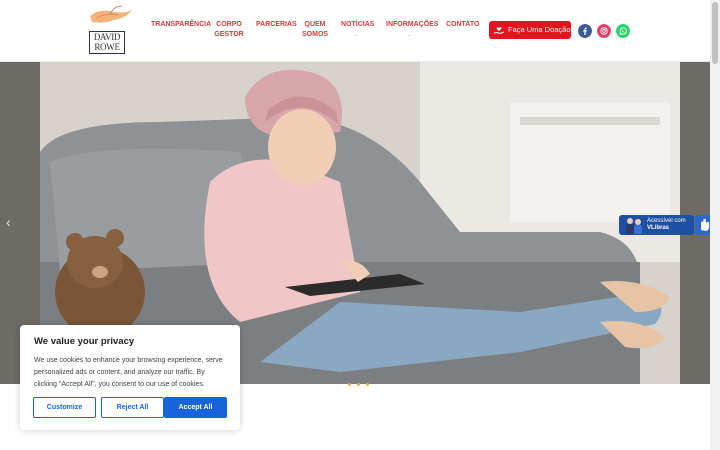  I want to click on cookie-accept-all-button: Accept All, so click(195, 407).